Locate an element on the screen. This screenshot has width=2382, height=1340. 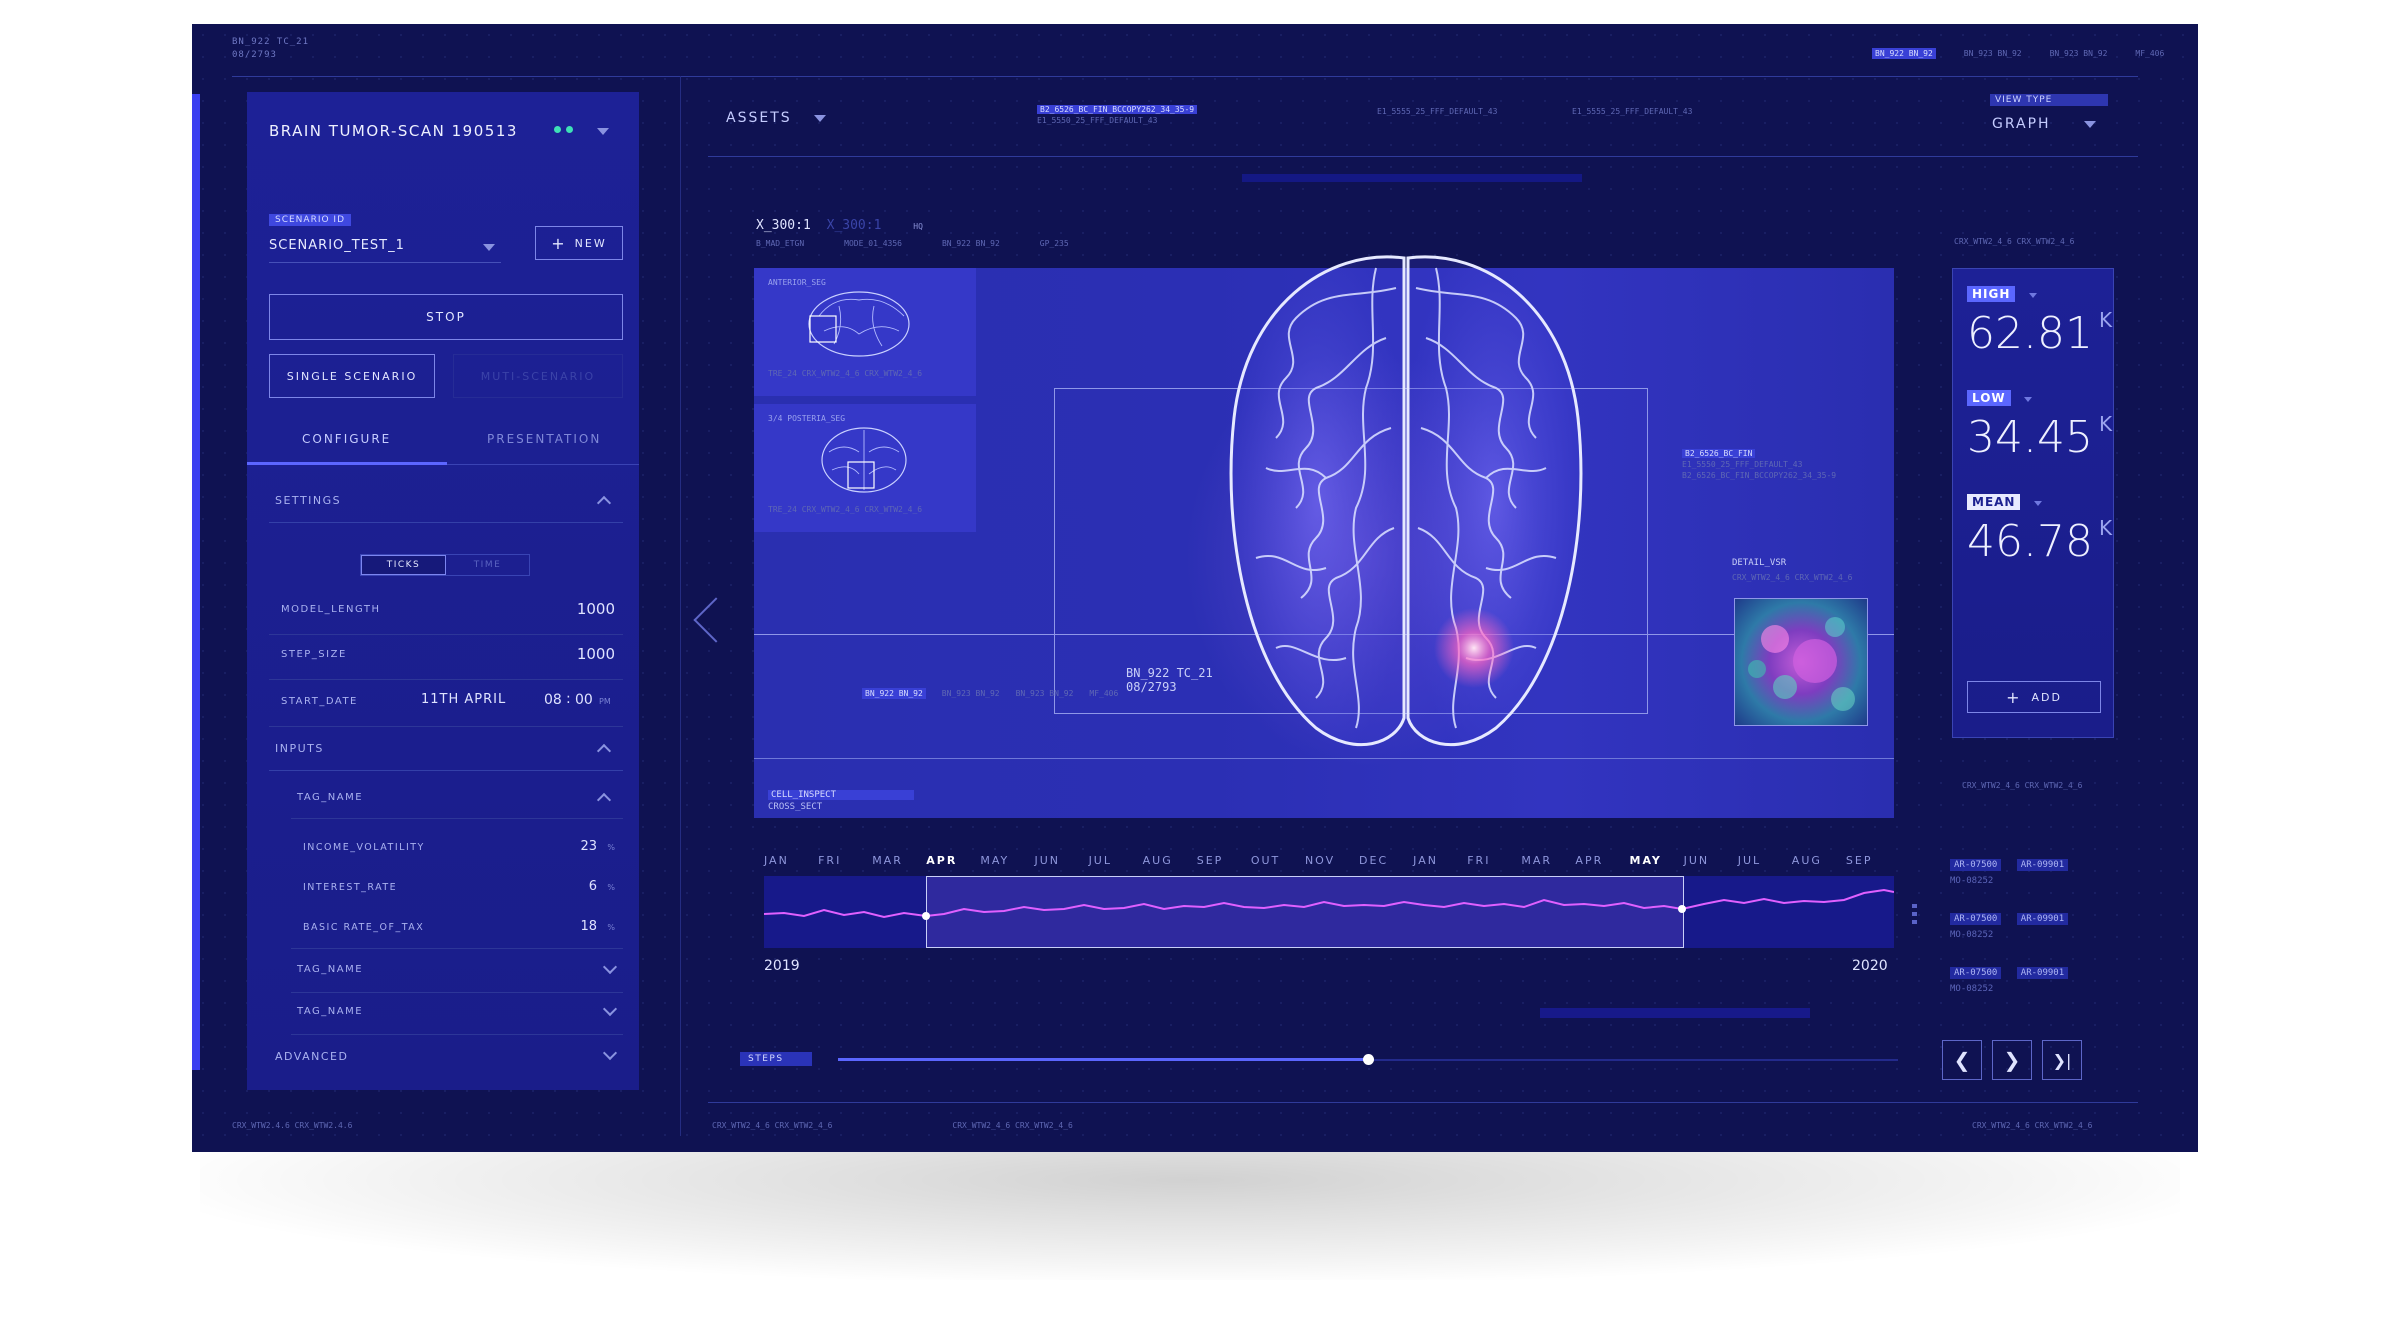
viewer-prev-arrow-icon is located at coordinates (716, 620).